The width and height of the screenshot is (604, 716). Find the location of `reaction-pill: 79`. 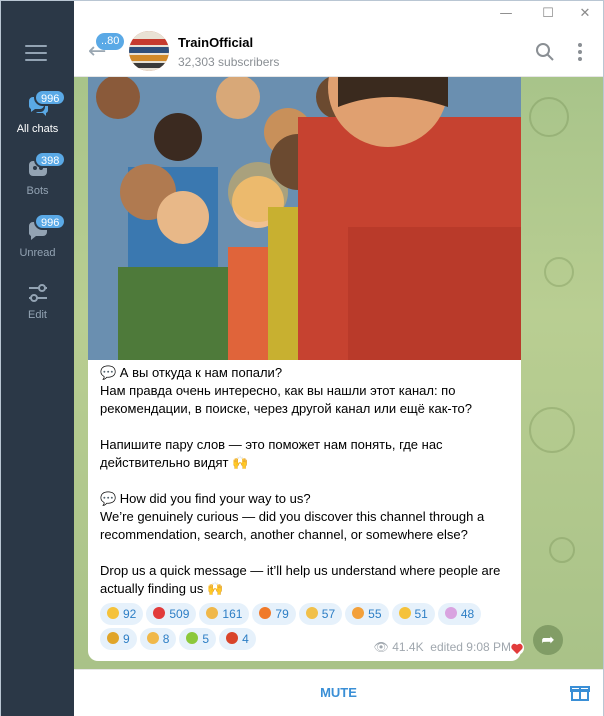

reaction-pill: 79 is located at coordinates (274, 614).